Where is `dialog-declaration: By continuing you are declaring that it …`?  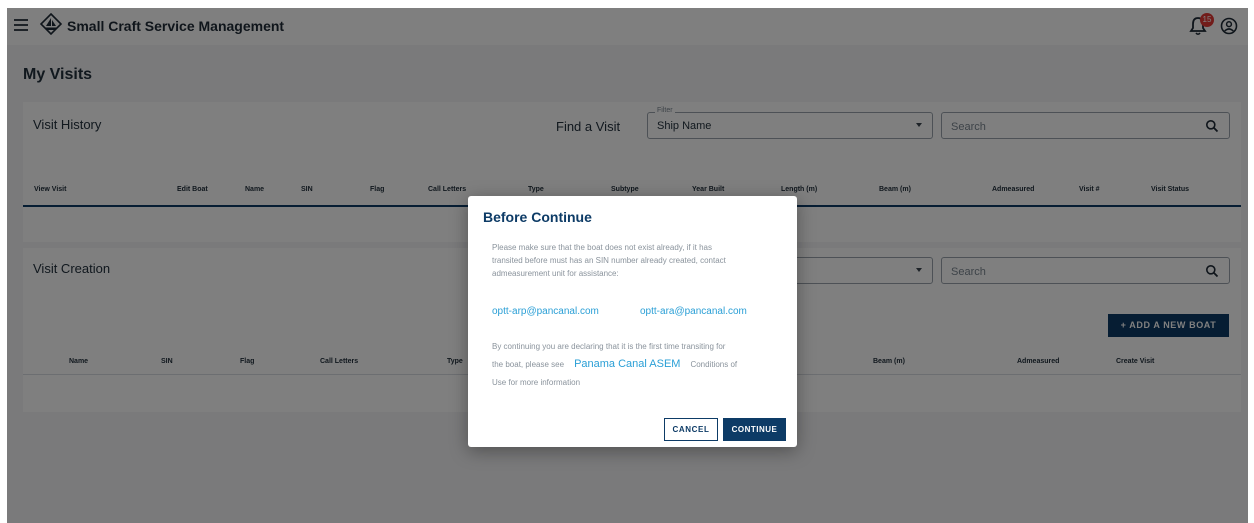 dialog-declaration: By continuing you are declaring that it … is located at coordinates (614, 364).